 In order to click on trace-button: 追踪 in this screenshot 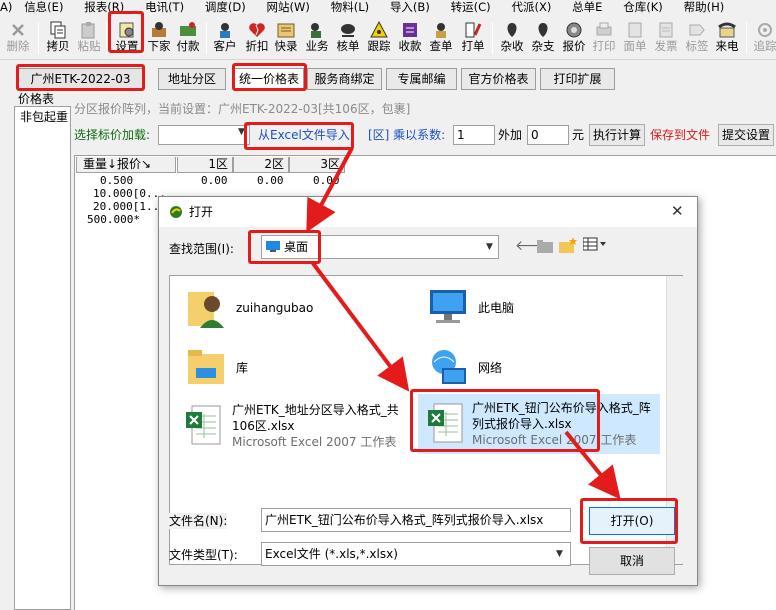, I will do `click(761, 38)`.